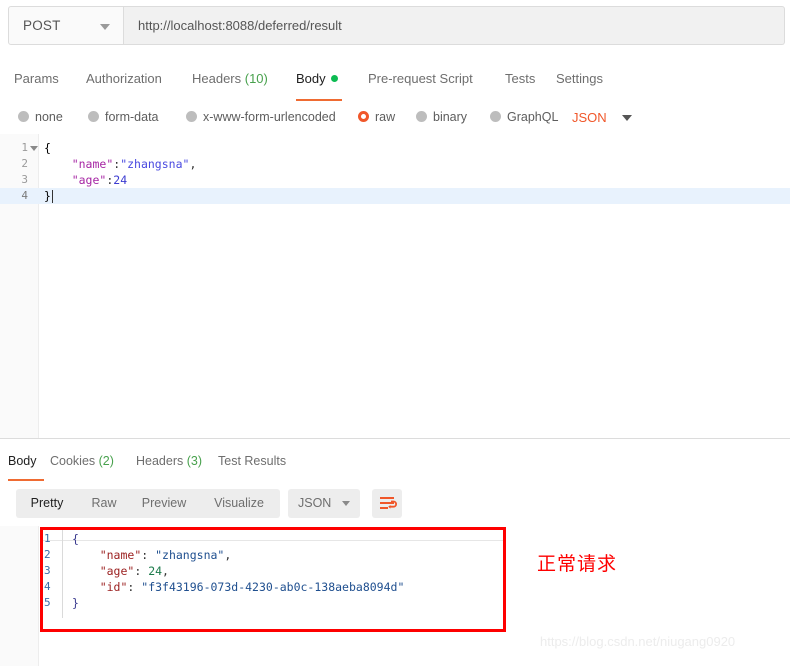 The height and width of the screenshot is (666, 790). I want to click on response-tab-body: Body, so click(22, 461).